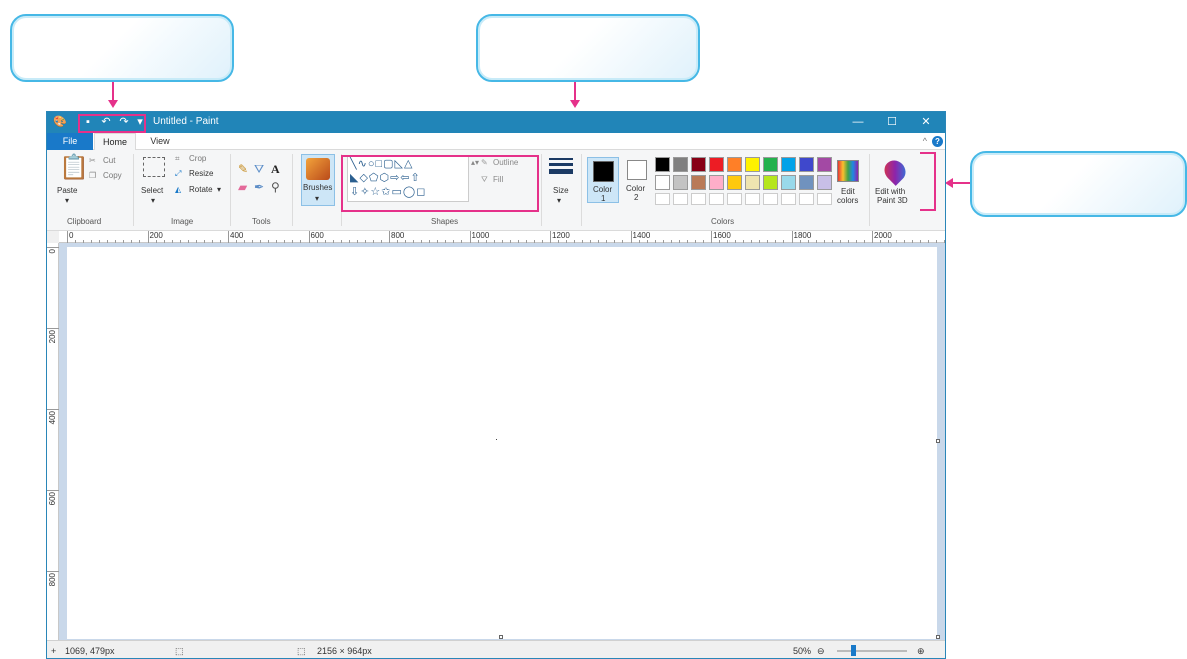 Image resolution: width=1187 pixels, height=659 pixels. I want to click on zoom-slider-thumb, so click(853, 650).